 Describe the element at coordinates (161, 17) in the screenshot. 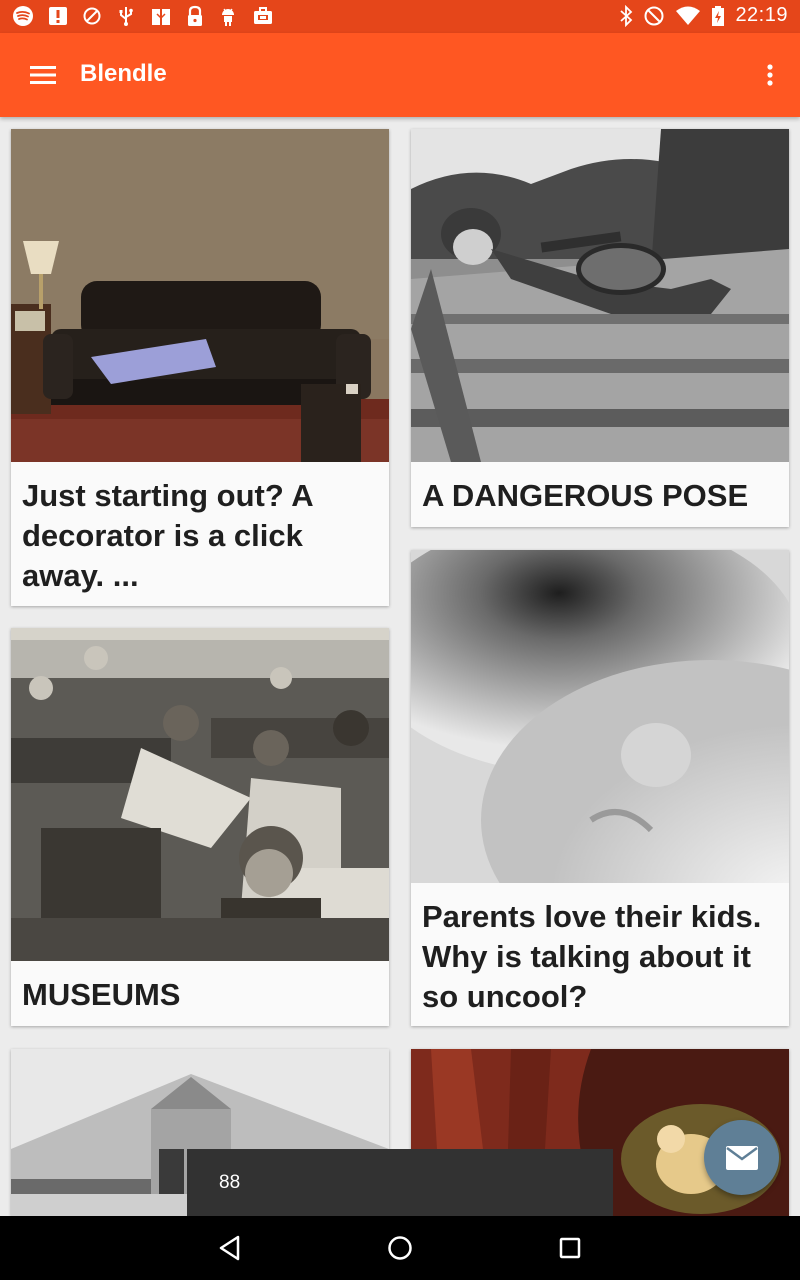

I see `gift-icon` at that location.